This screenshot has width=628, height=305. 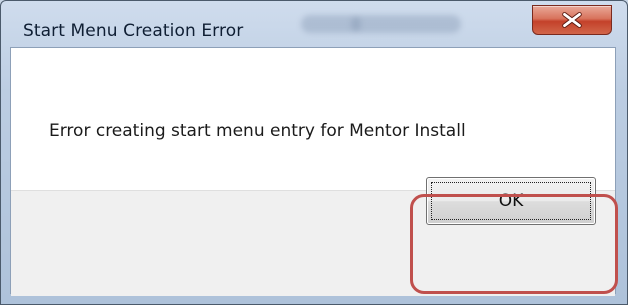 I want to click on close-icon, so click(x=572, y=20).